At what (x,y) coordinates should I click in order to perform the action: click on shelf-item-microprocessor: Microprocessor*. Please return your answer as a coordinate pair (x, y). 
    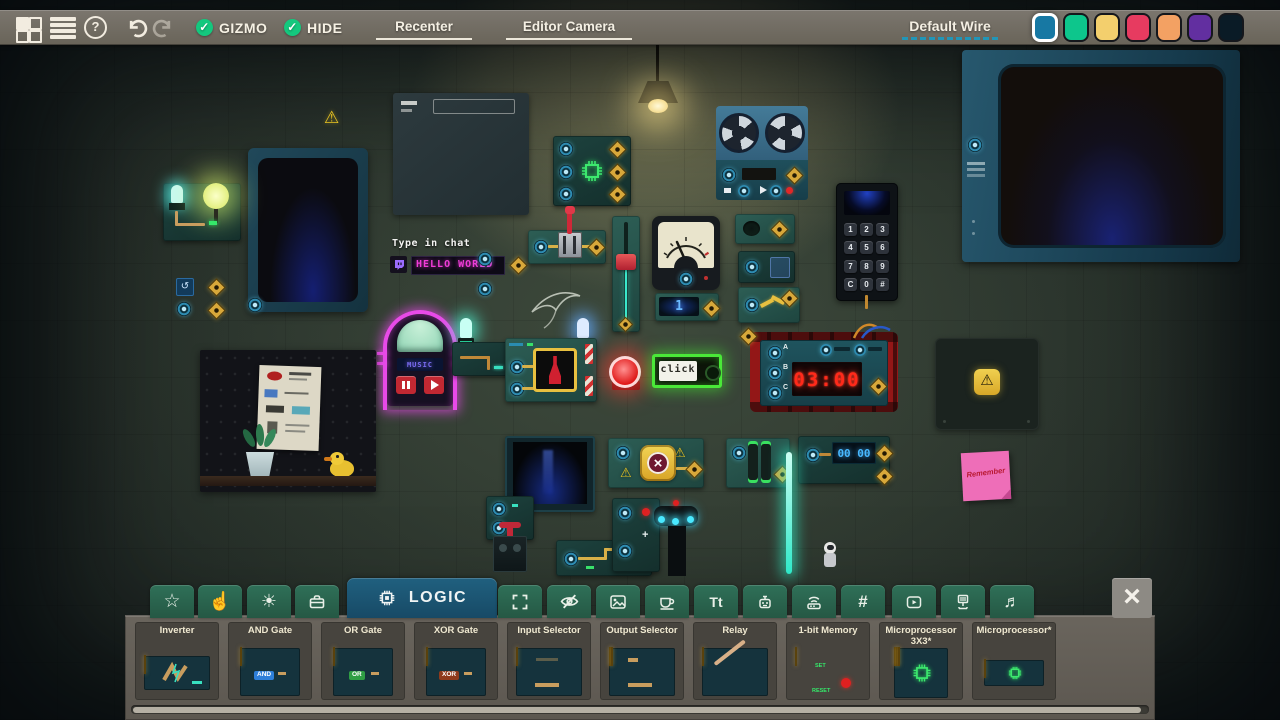
    Looking at the image, I should click on (1014, 661).